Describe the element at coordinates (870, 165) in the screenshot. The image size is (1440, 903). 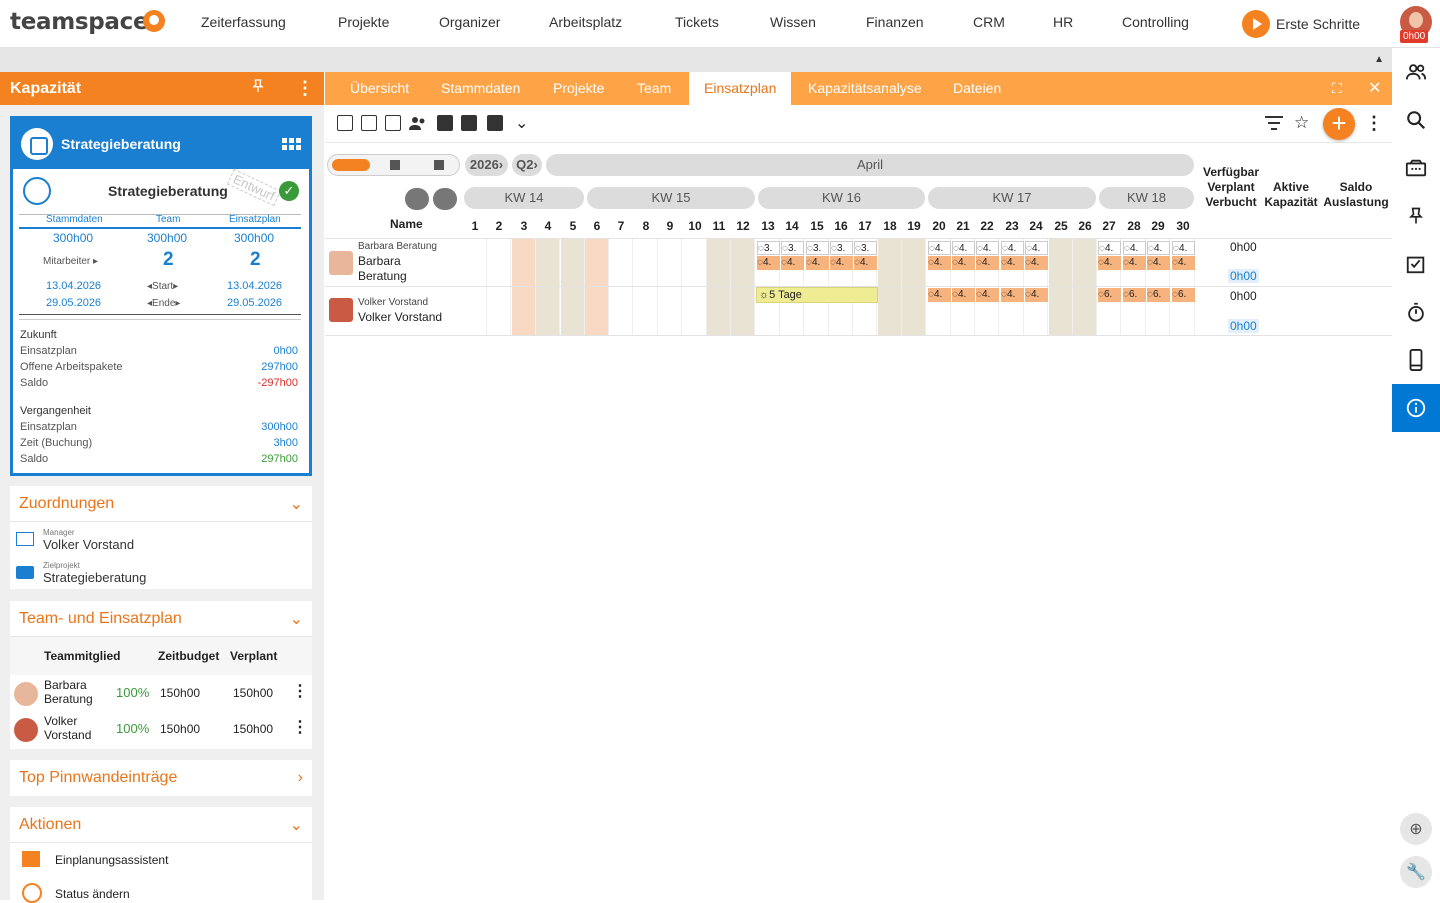
I see `month-pill: April` at that location.